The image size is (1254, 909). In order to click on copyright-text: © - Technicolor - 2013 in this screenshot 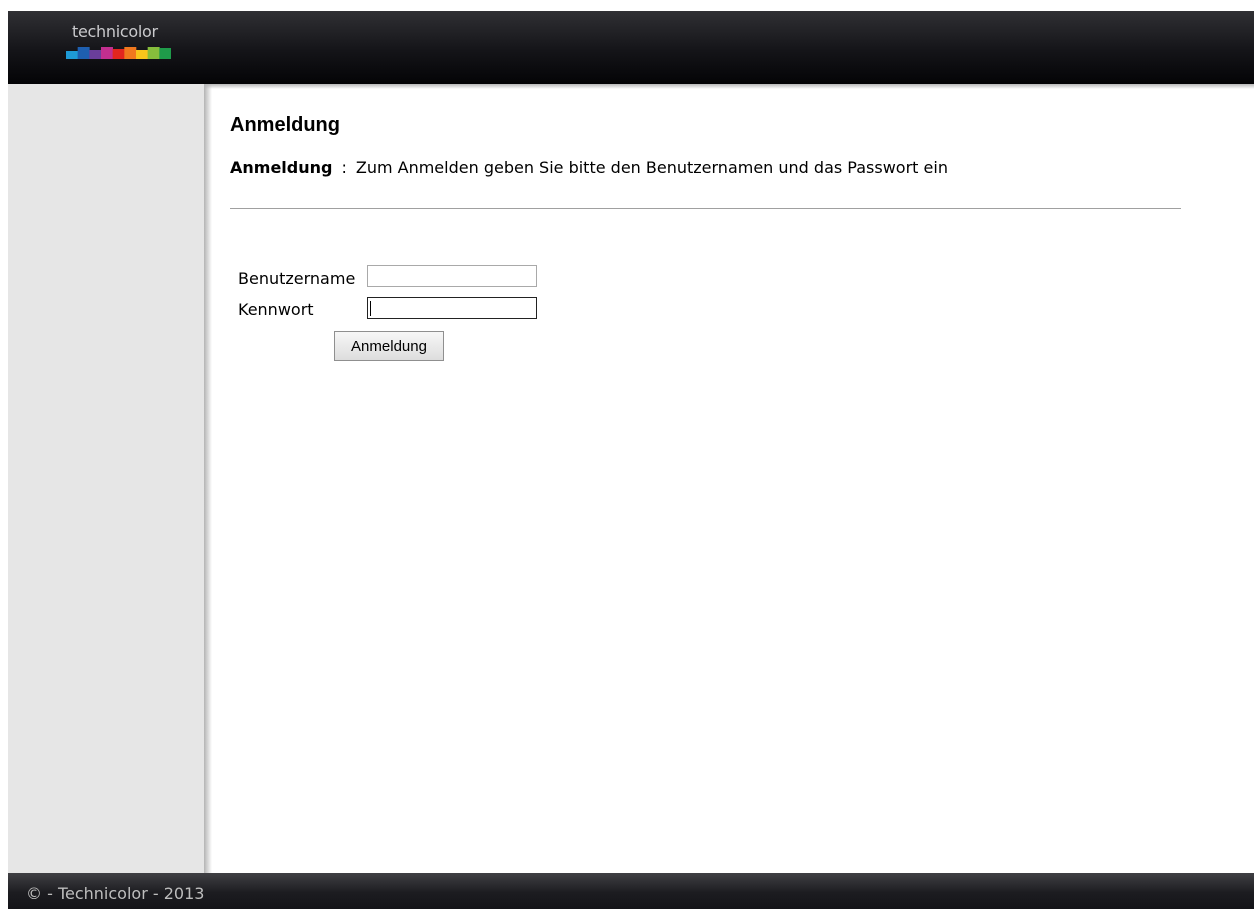, I will do `click(115, 893)`.